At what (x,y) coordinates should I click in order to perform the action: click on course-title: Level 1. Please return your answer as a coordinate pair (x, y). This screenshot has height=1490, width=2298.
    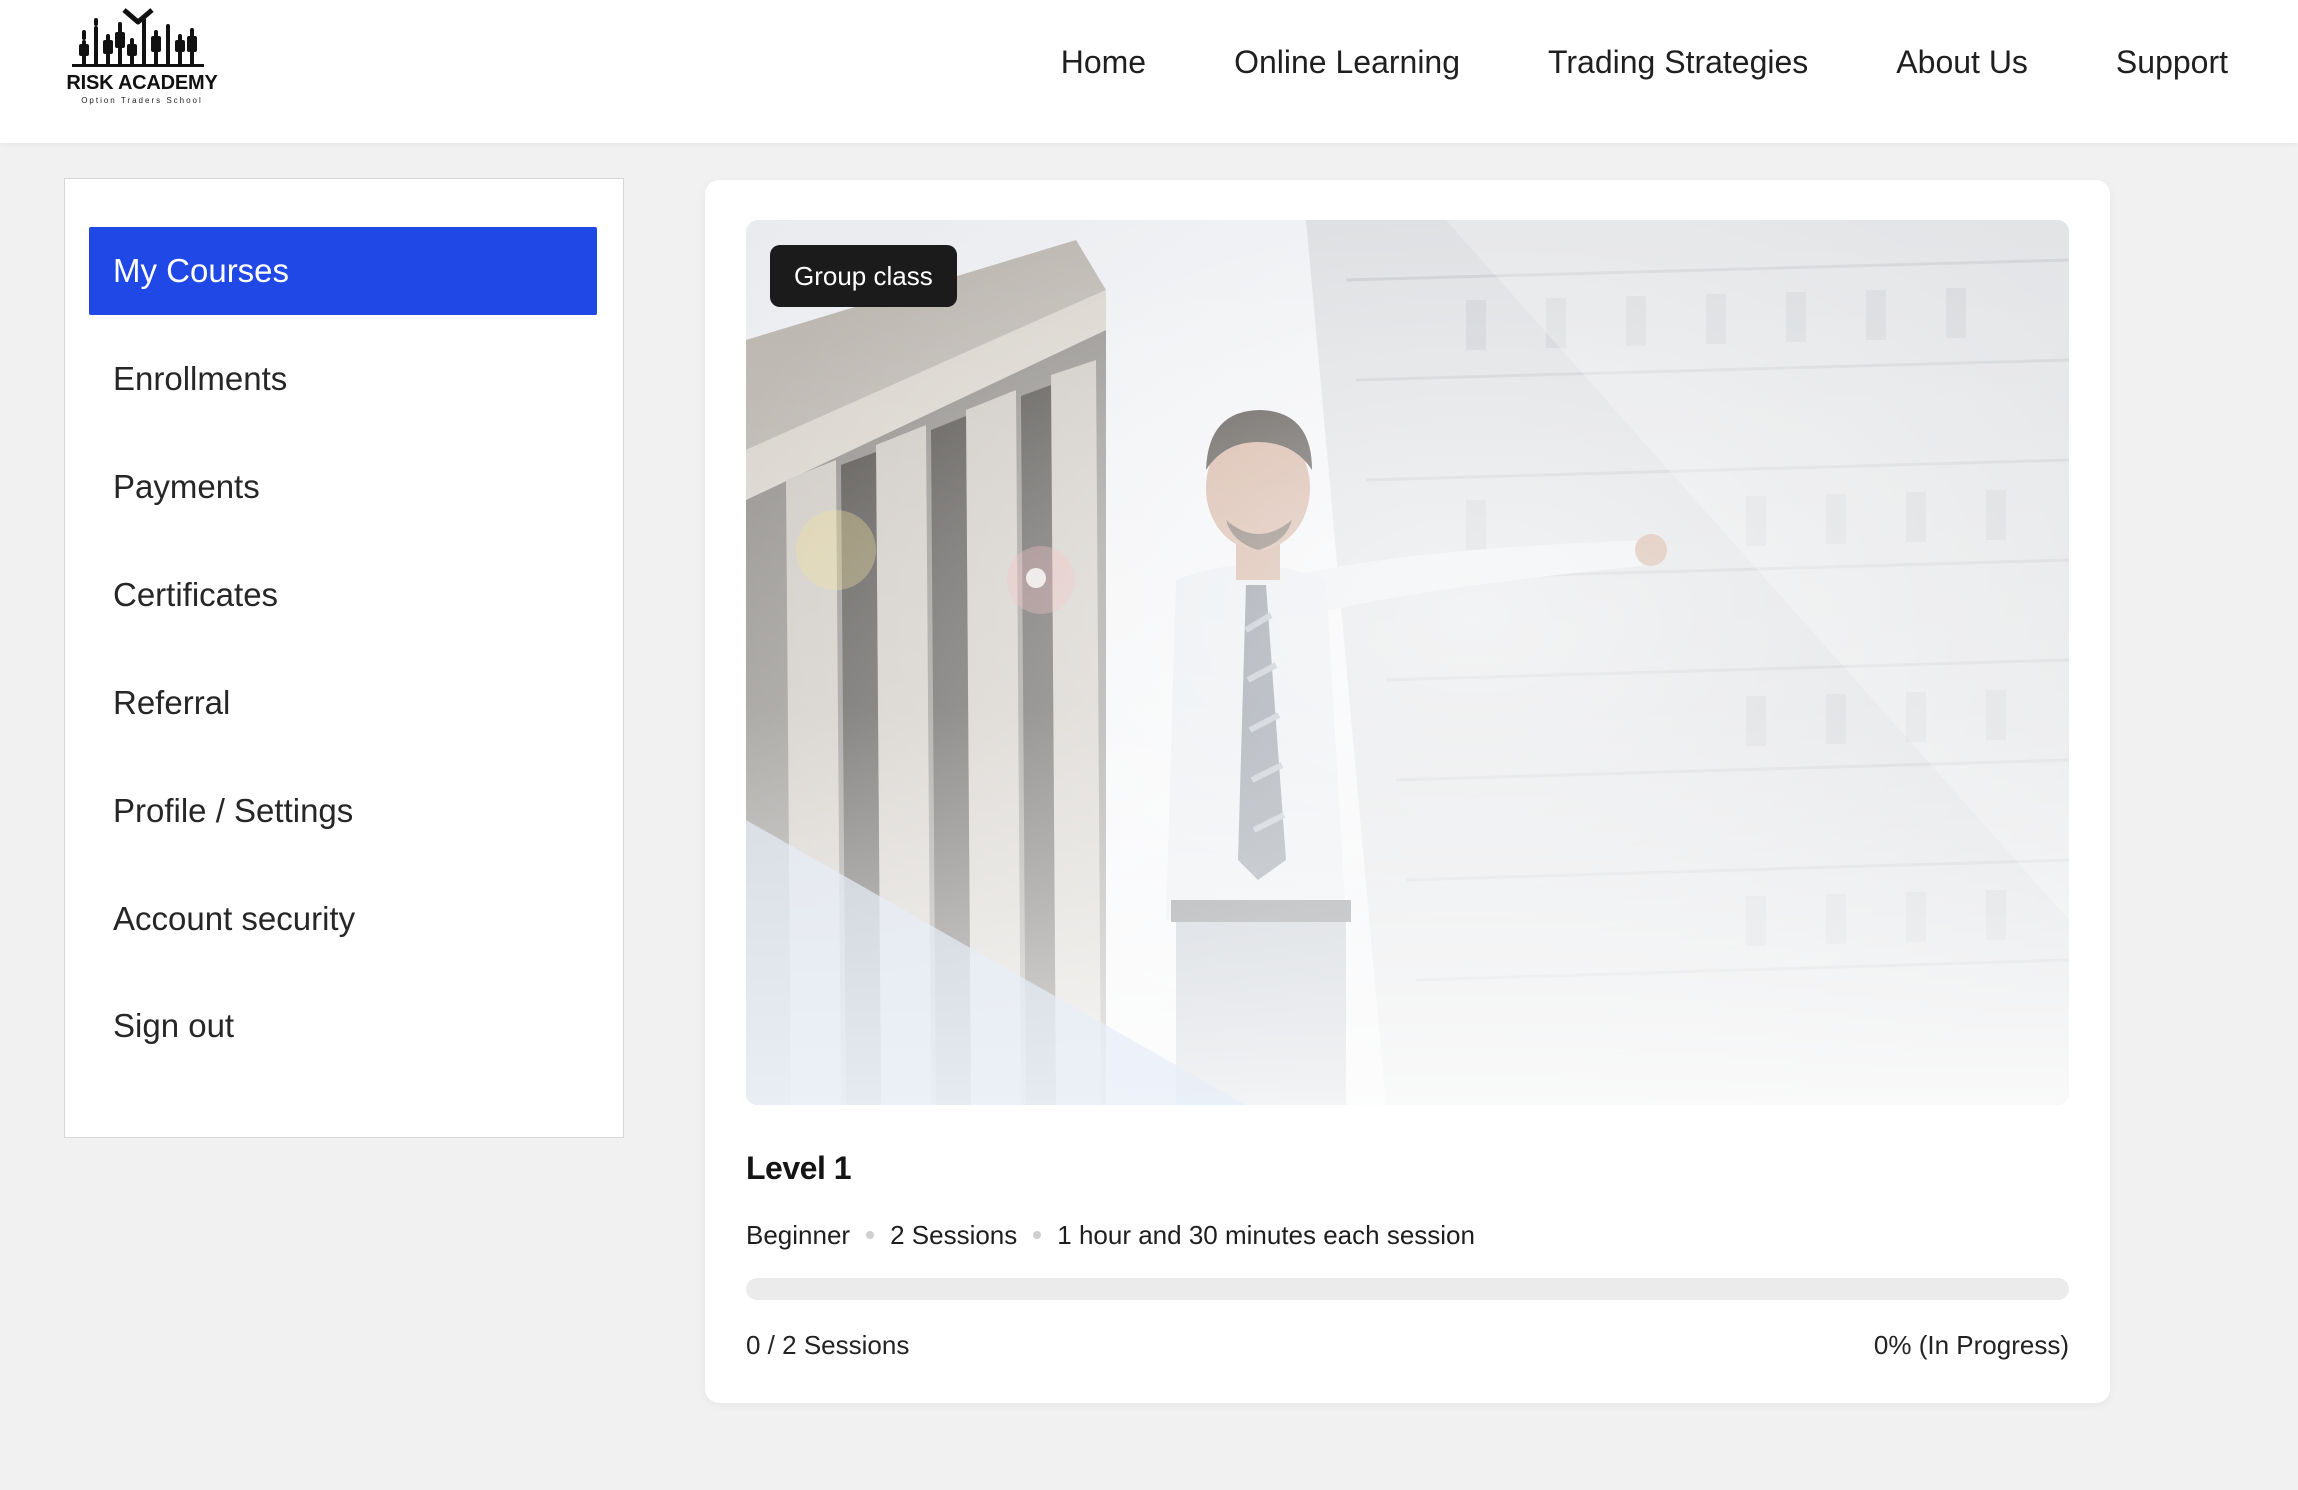
    Looking at the image, I should click on (799, 1168).